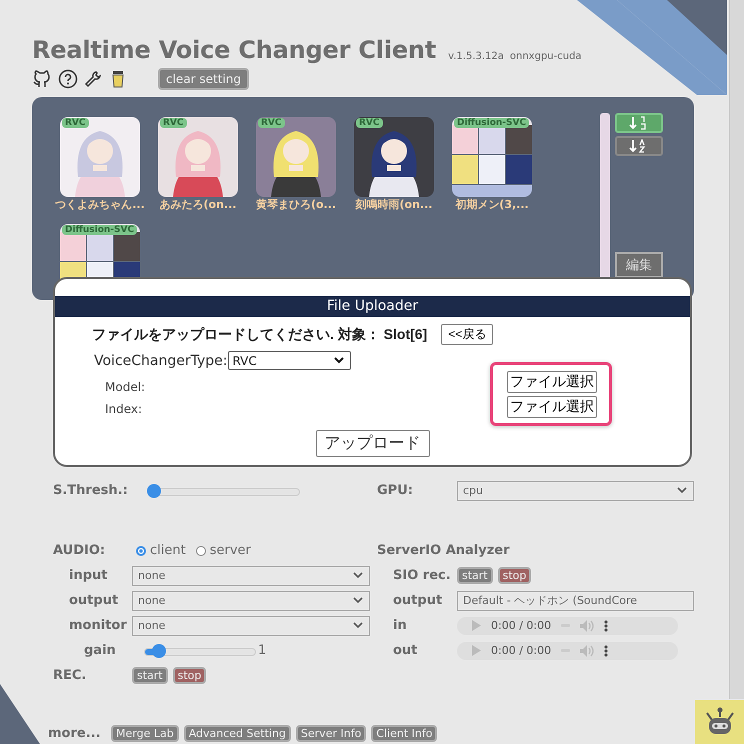 Image resolution: width=744 pixels, height=744 pixels. I want to click on mode-radio: server, so click(223, 550).